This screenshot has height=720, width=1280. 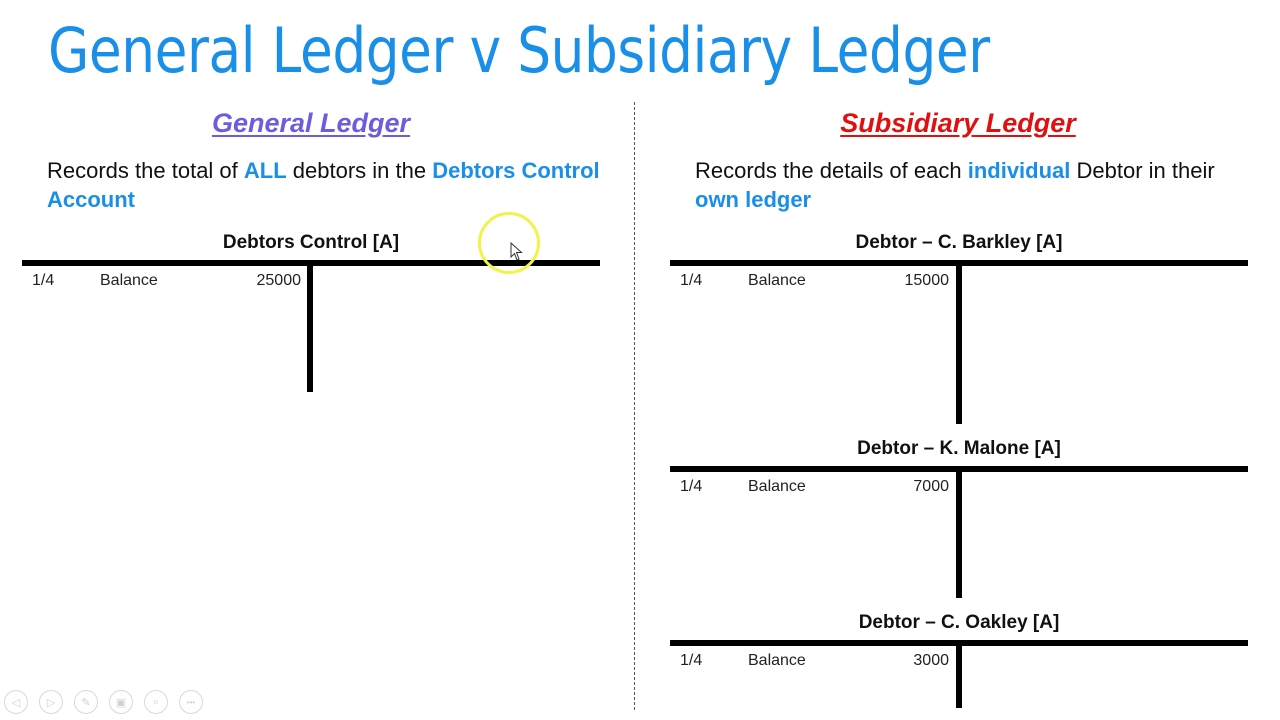 What do you see at coordinates (265, 170) in the screenshot?
I see `desc-highlight: ALL` at bounding box center [265, 170].